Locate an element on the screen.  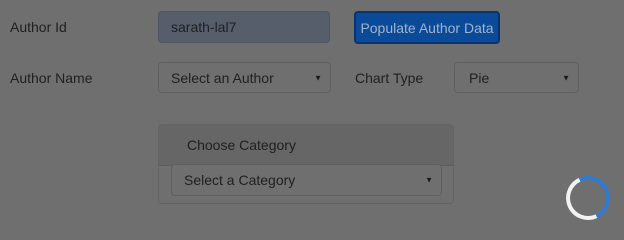
author-select-value: Select an Author is located at coordinates (222, 77).